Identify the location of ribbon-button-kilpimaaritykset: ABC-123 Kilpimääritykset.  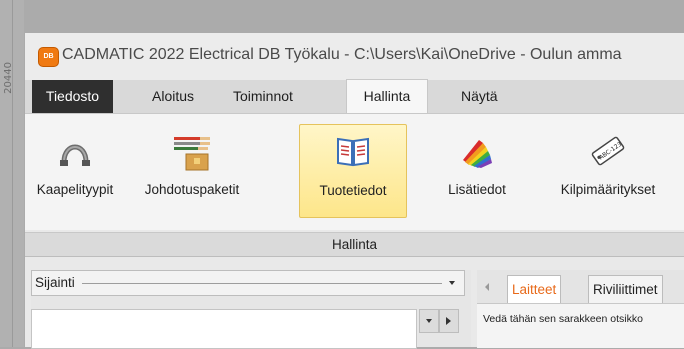
(608, 170).